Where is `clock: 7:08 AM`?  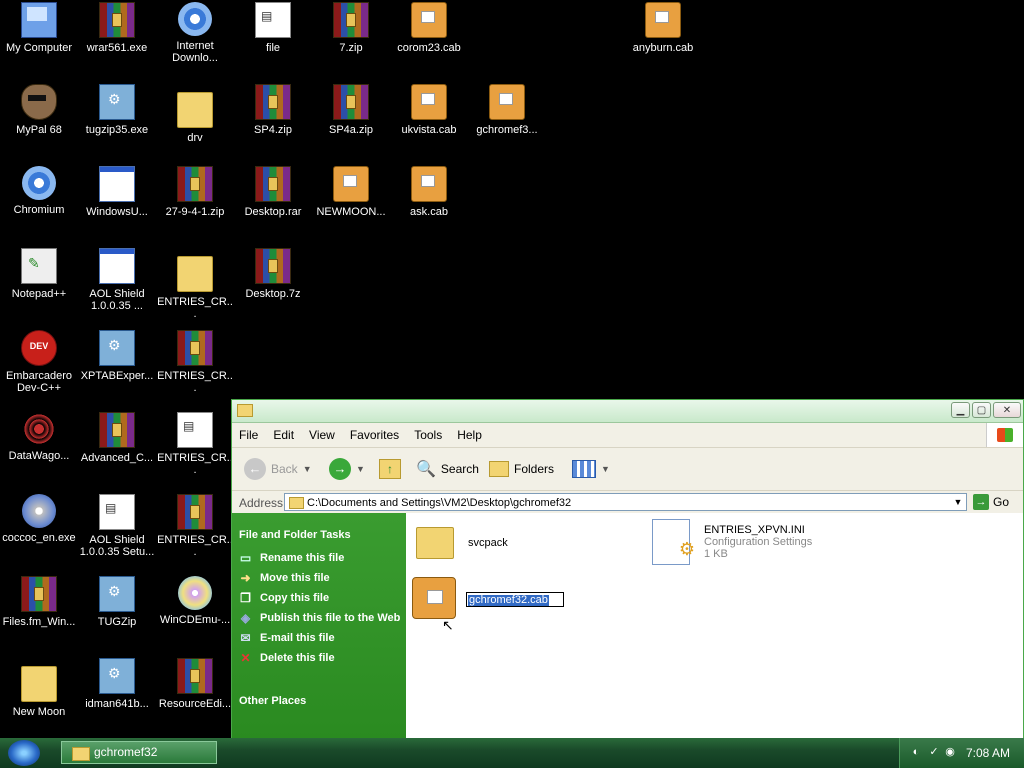
clock: 7:08 AM is located at coordinates (988, 753).